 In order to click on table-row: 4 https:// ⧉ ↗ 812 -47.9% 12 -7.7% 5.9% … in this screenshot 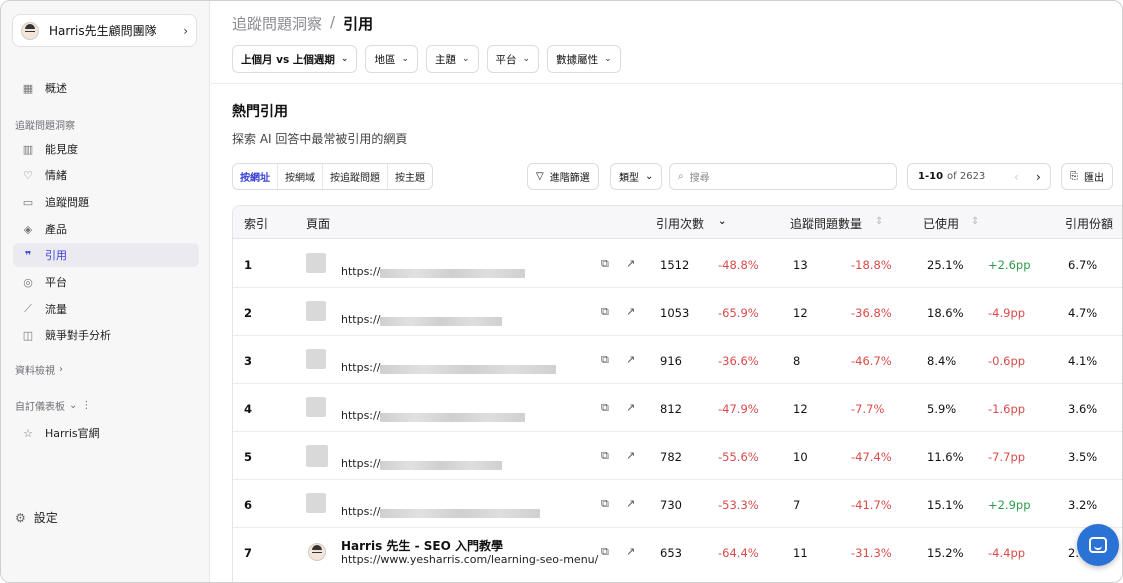, I will do `click(677, 408)`.